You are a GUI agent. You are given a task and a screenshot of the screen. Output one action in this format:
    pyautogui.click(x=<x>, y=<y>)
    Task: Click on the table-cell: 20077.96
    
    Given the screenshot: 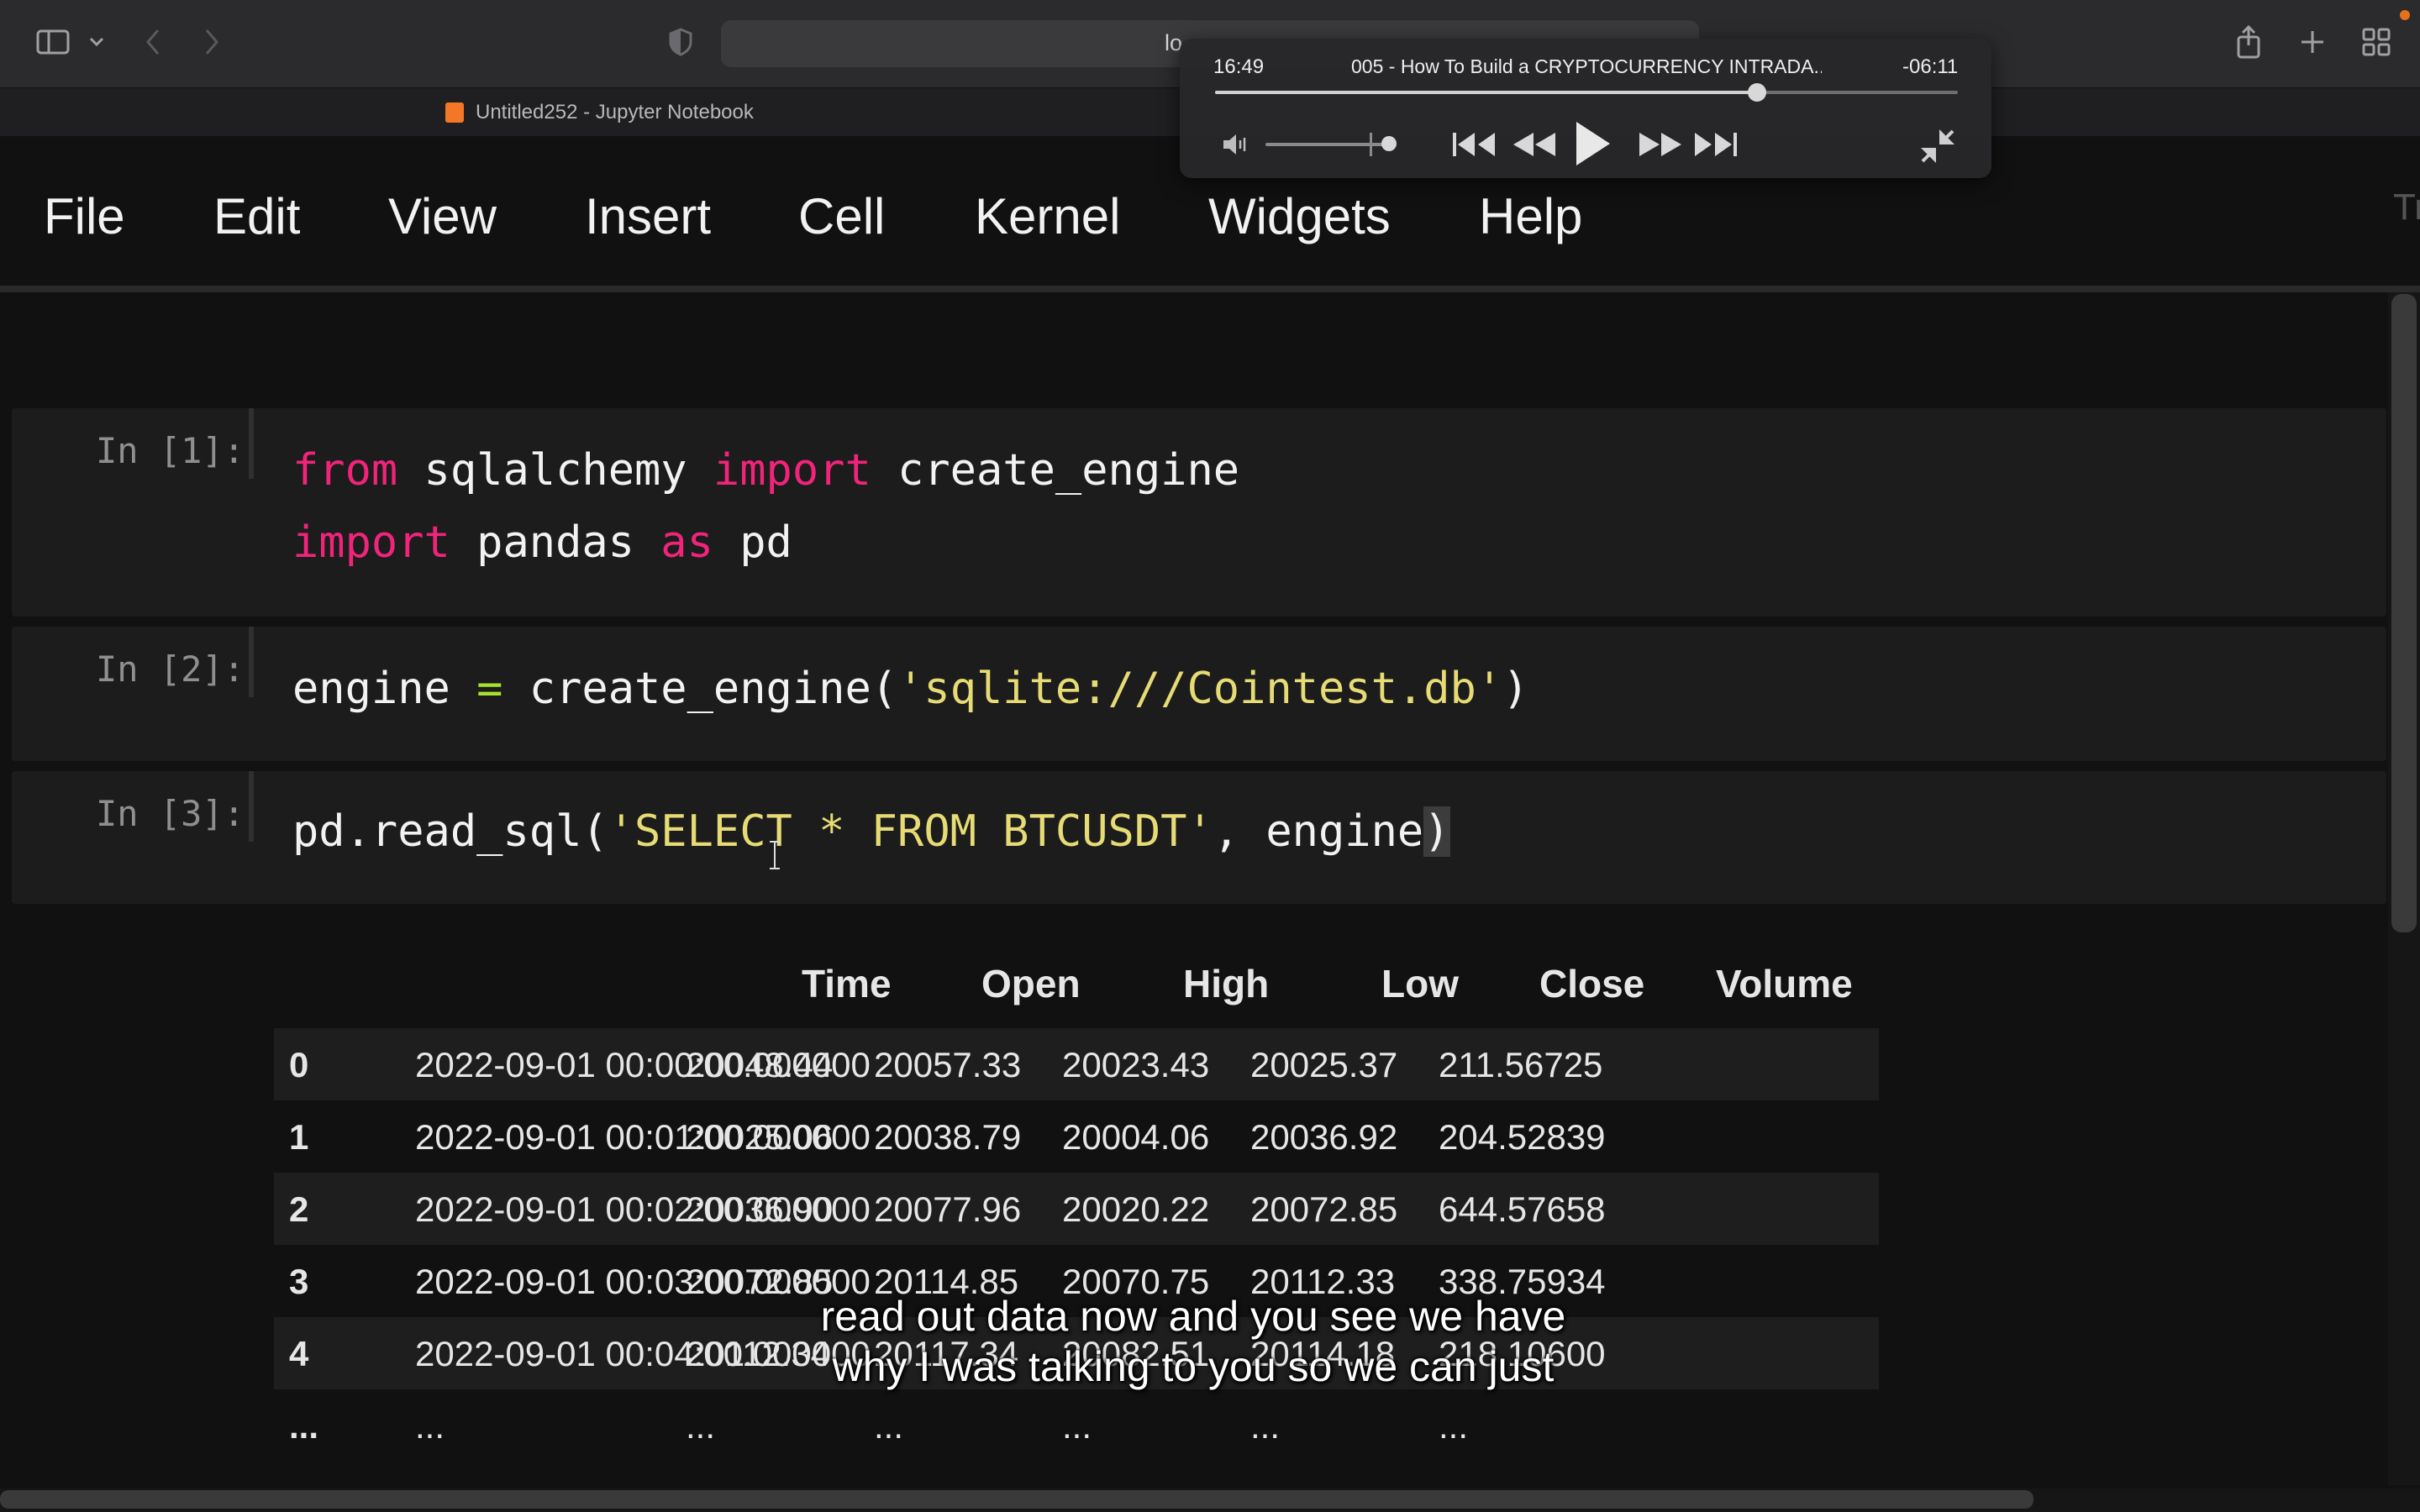 What is the action you would take?
    pyautogui.click(x=948, y=1209)
    